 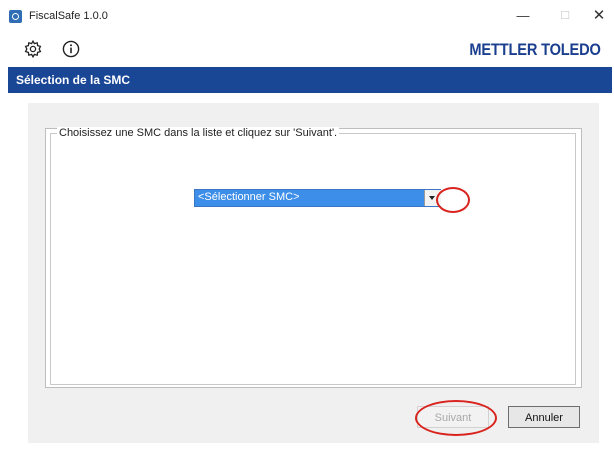 I want to click on brand-logo: METTLER TOLEDO, so click(x=535, y=49).